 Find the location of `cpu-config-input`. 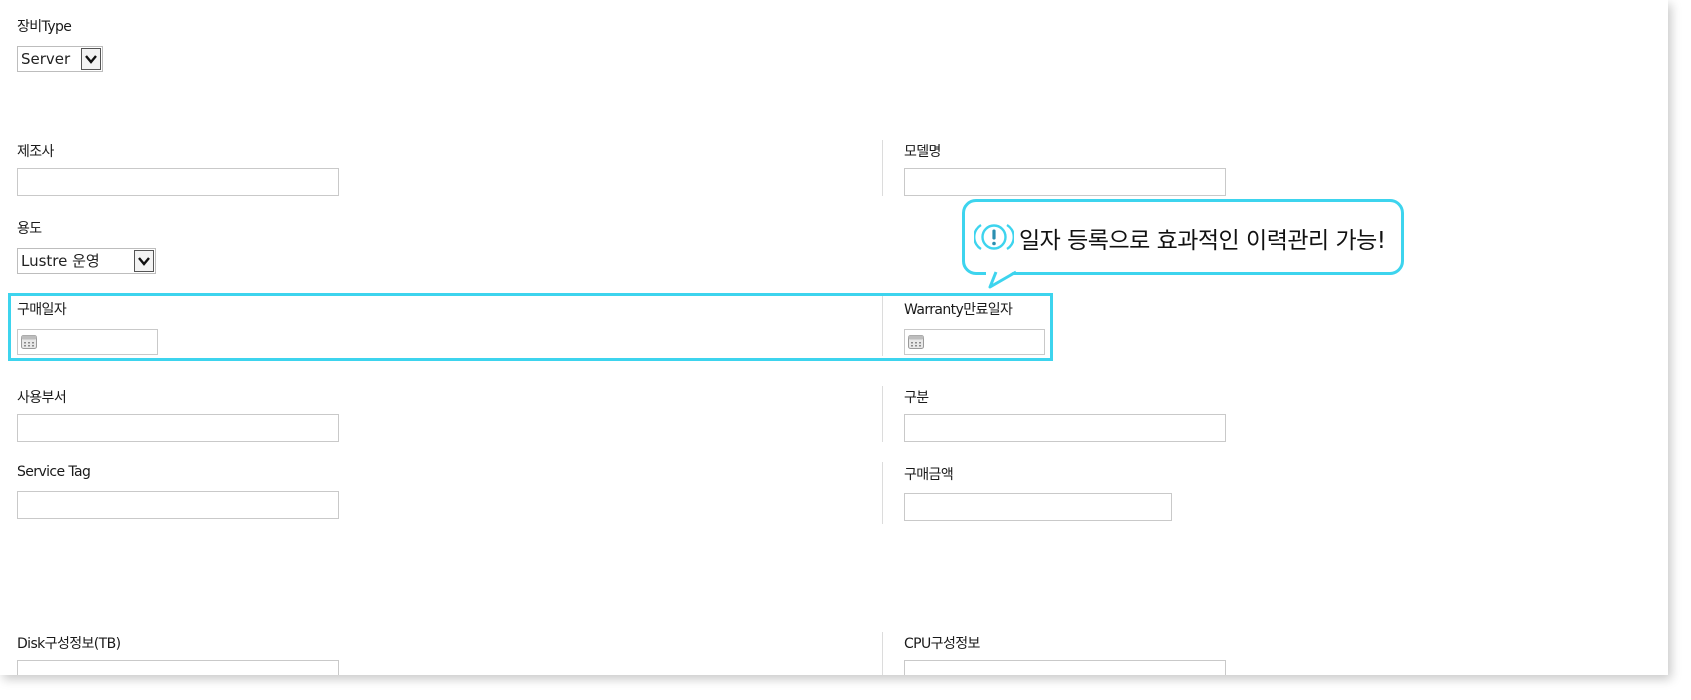

cpu-config-input is located at coordinates (1065, 667).